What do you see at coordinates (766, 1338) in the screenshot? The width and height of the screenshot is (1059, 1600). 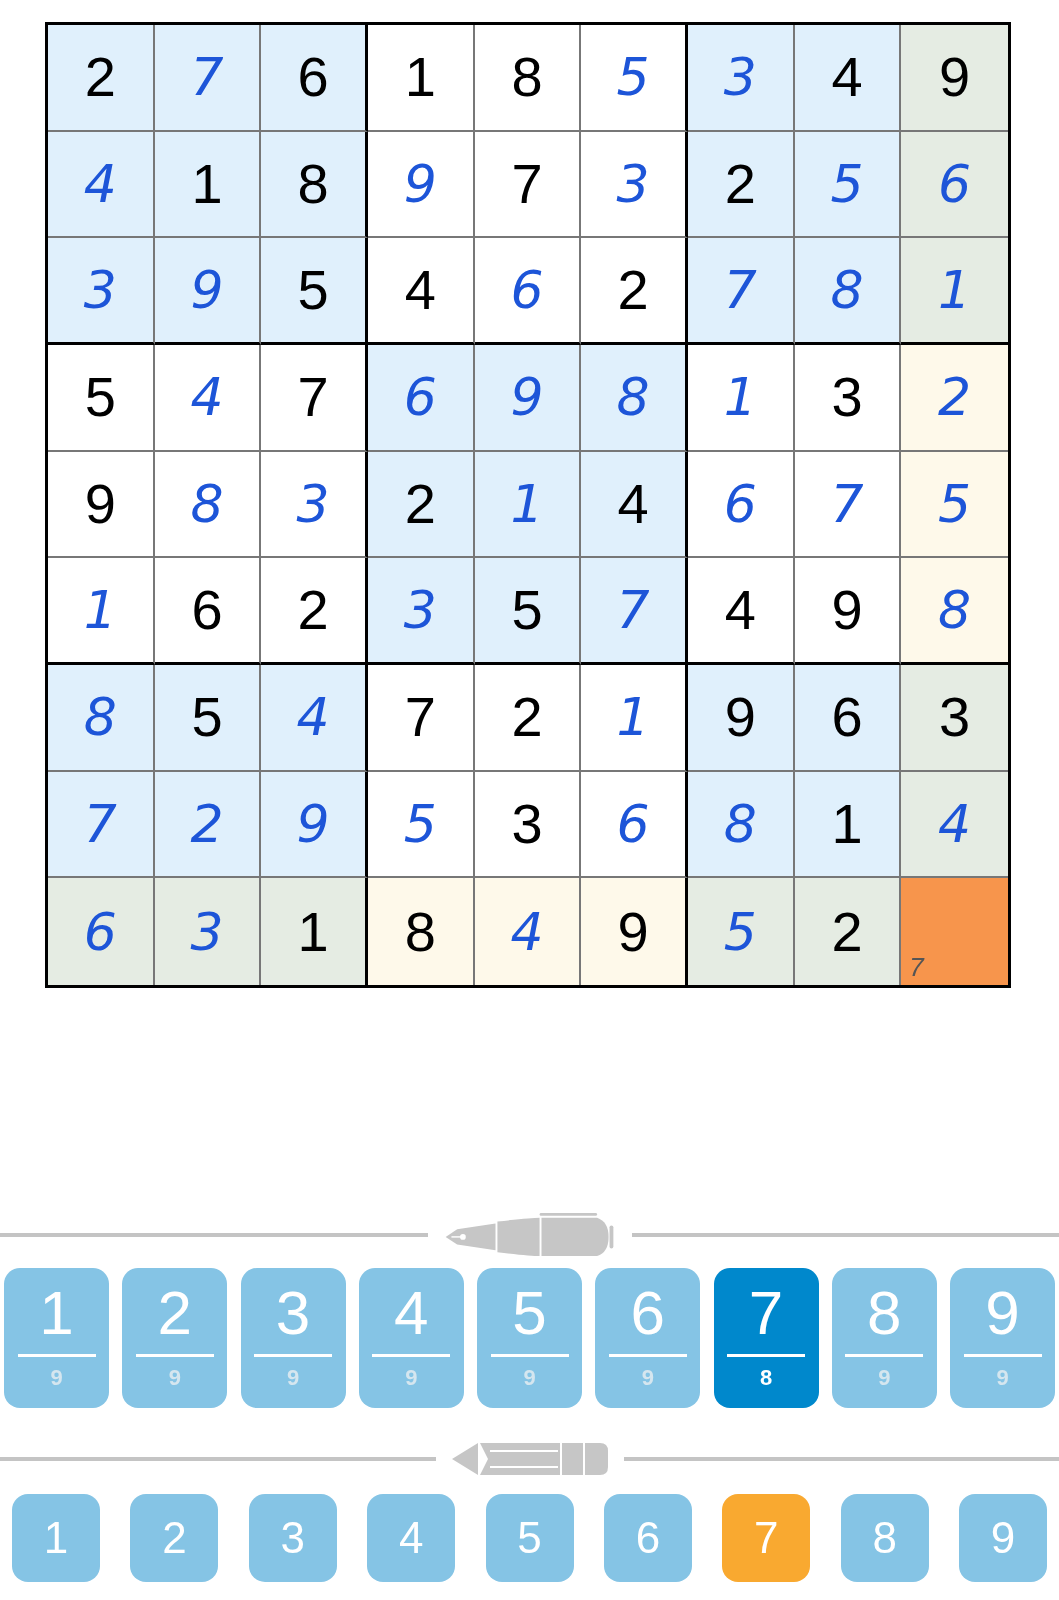 I see `number-key: 7 8` at bounding box center [766, 1338].